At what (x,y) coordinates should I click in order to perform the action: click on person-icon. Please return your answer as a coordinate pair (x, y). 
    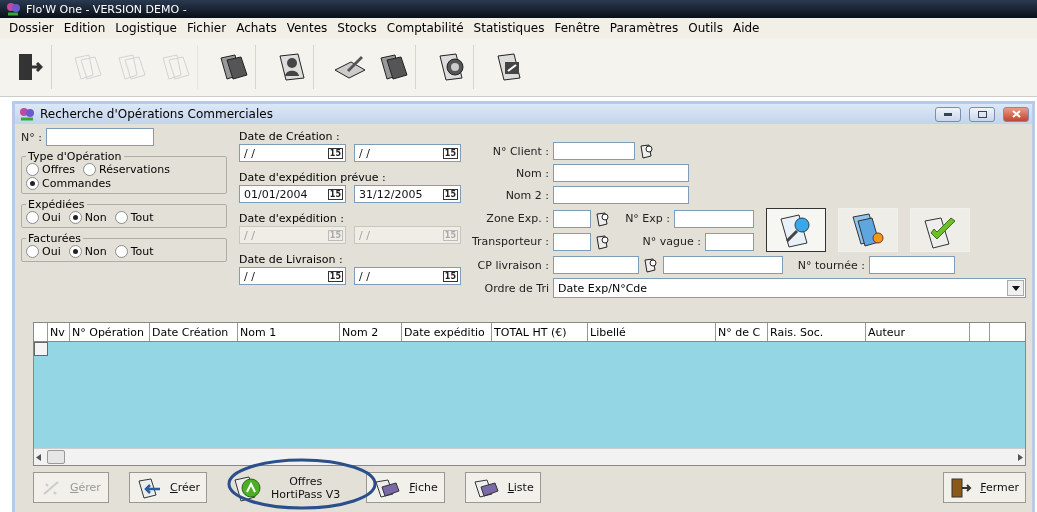
    Looking at the image, I should click on (291, 67).